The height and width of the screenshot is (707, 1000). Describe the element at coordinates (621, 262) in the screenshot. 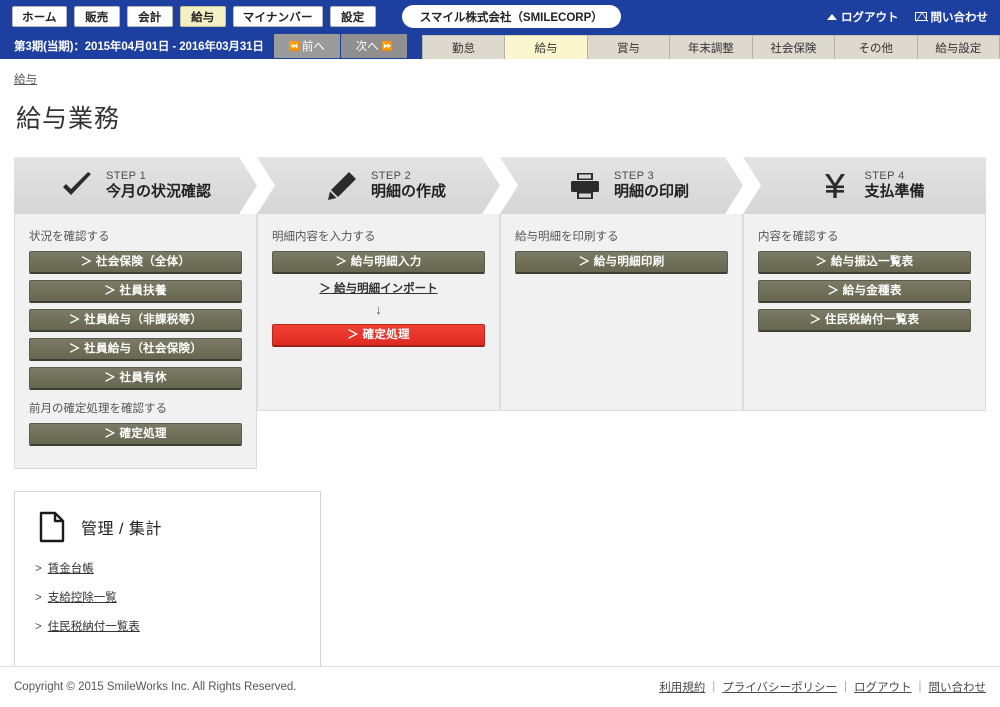

I see `print-payslip-button: ＞ 給与明細印刷` at that location.